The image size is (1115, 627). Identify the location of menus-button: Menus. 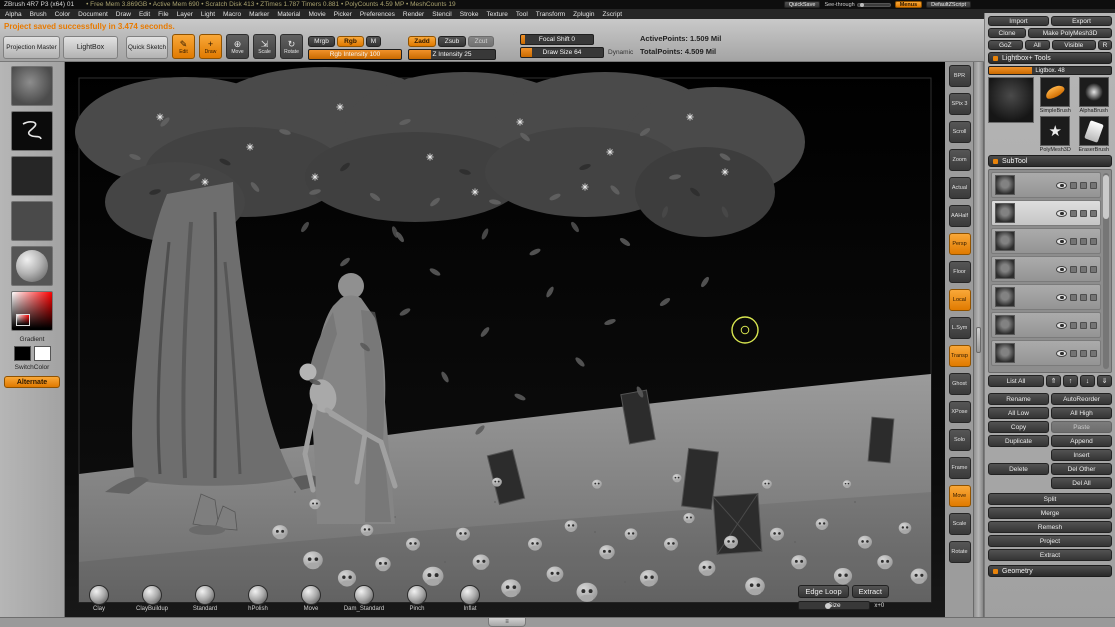
(908, 4).